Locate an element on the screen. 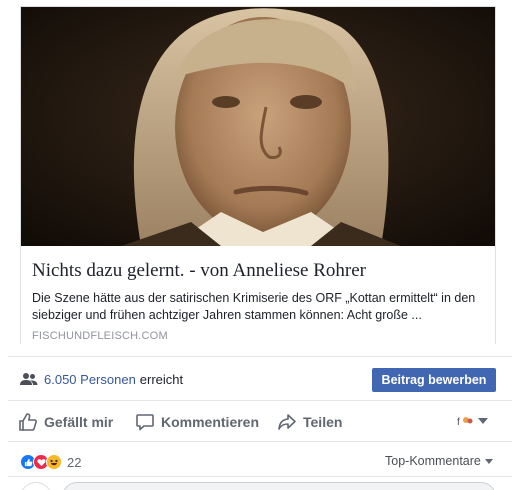 The width and height of the screenshot is (520, 490). post-as-selector: f is located at coordinates (472, 421).